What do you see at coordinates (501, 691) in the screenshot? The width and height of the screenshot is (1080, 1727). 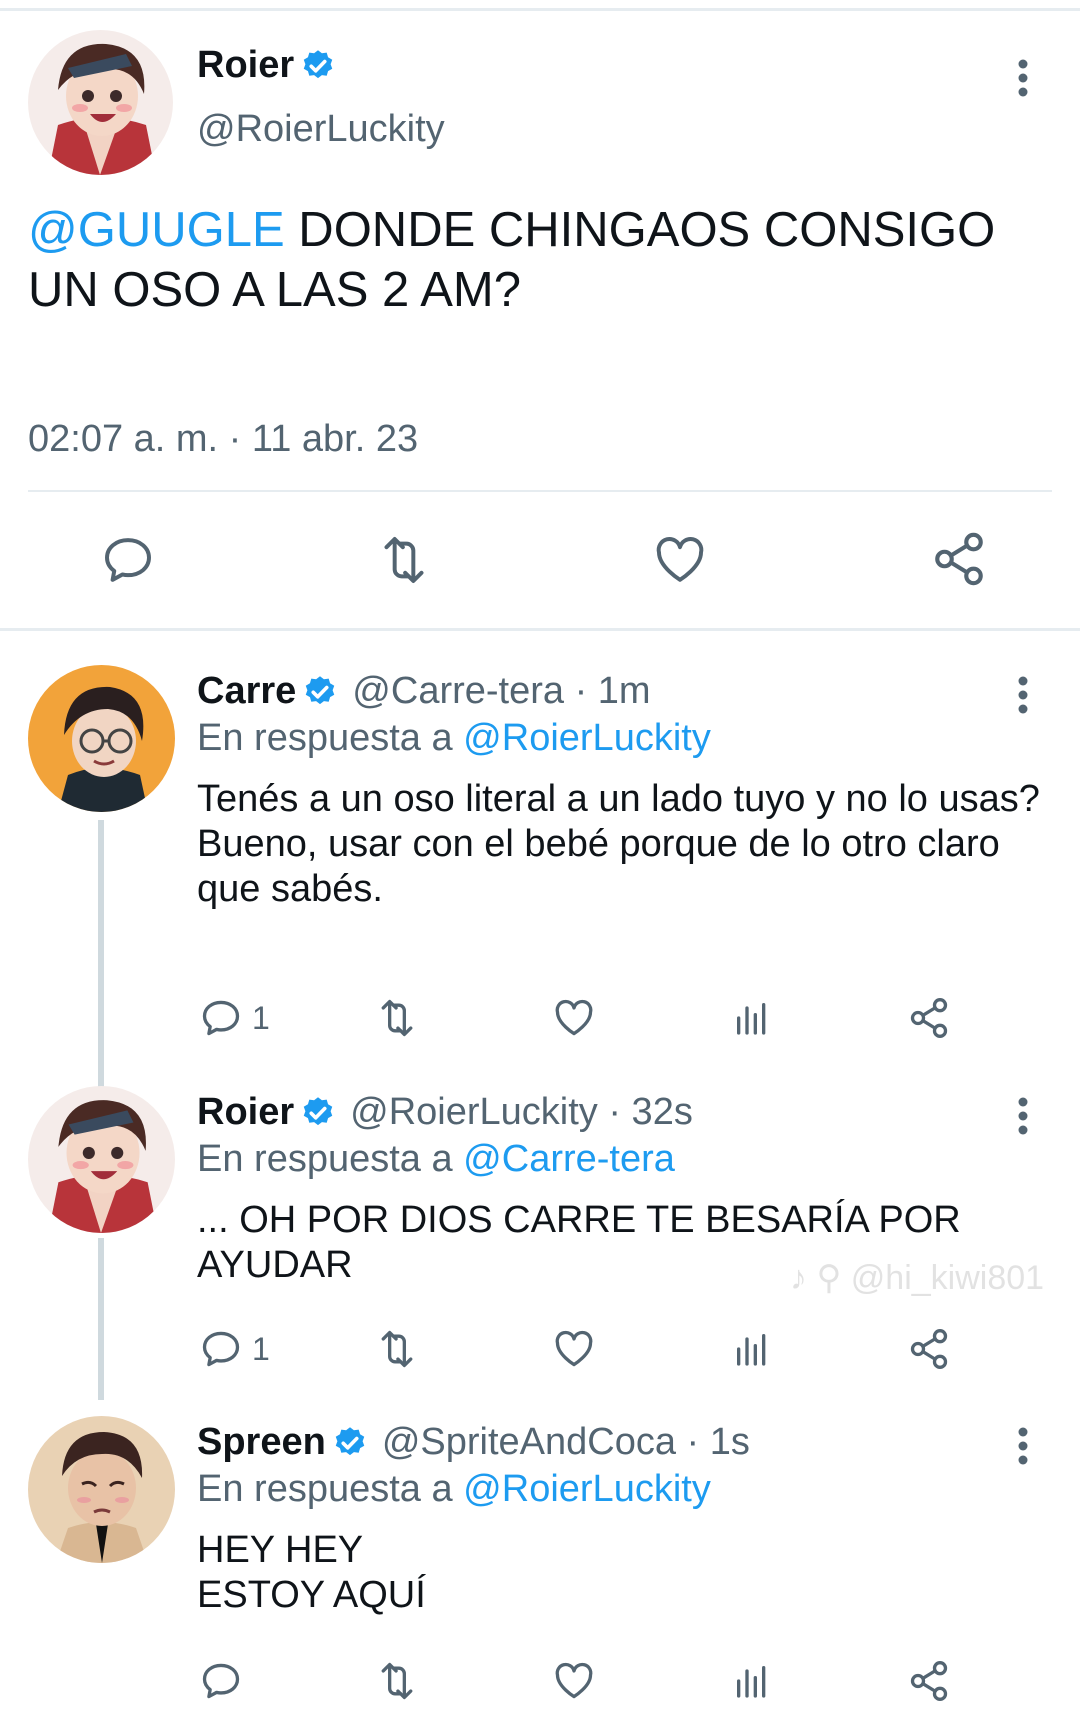 I see `author-handle: @Carre-tera · 1m` at bounding box center [501, 691].